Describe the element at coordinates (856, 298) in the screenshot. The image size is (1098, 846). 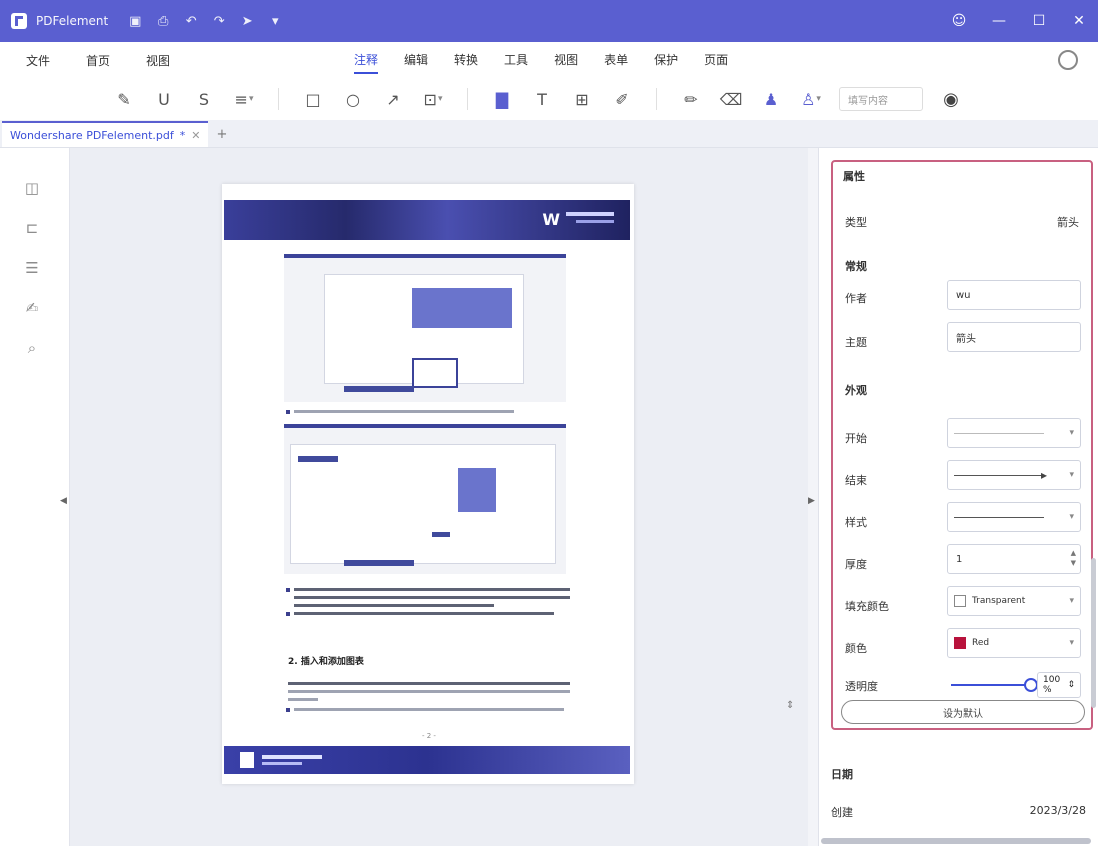
I see `author-label: 作者` at that location.